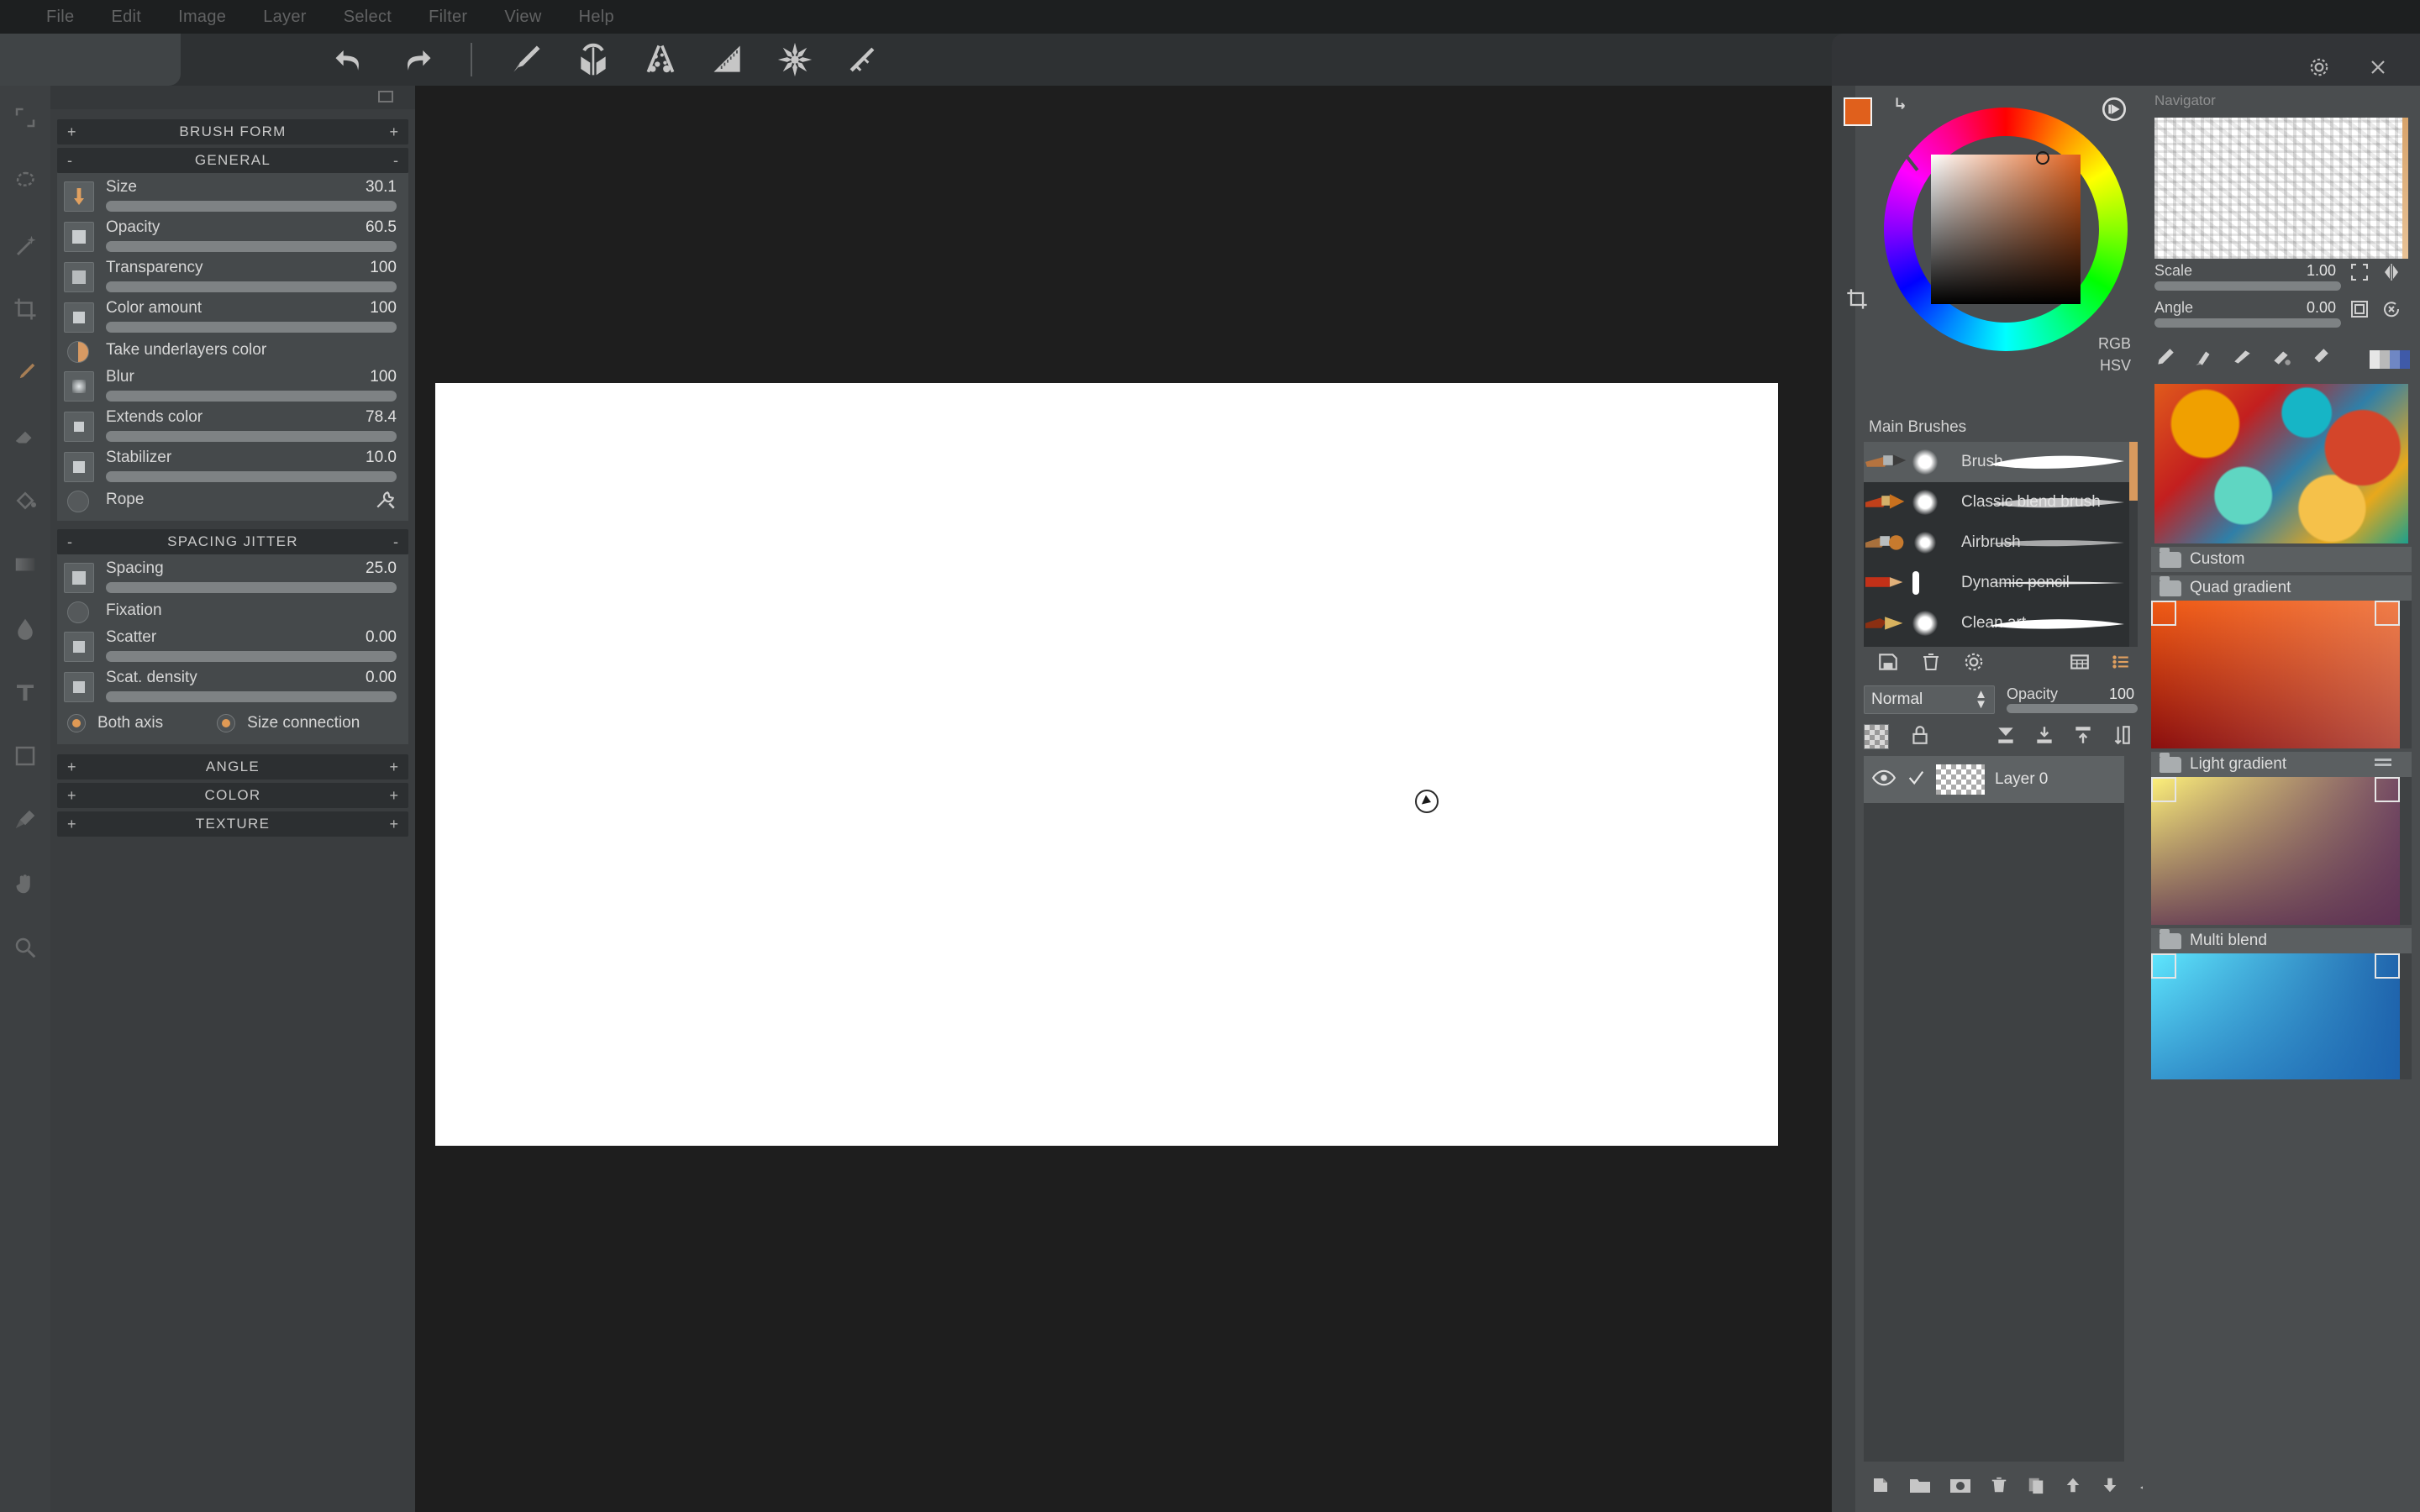 This screenshot has width=2420, height=1512. I want to click on brush-list: Brush Classic blend brush, so click(2001, 544).